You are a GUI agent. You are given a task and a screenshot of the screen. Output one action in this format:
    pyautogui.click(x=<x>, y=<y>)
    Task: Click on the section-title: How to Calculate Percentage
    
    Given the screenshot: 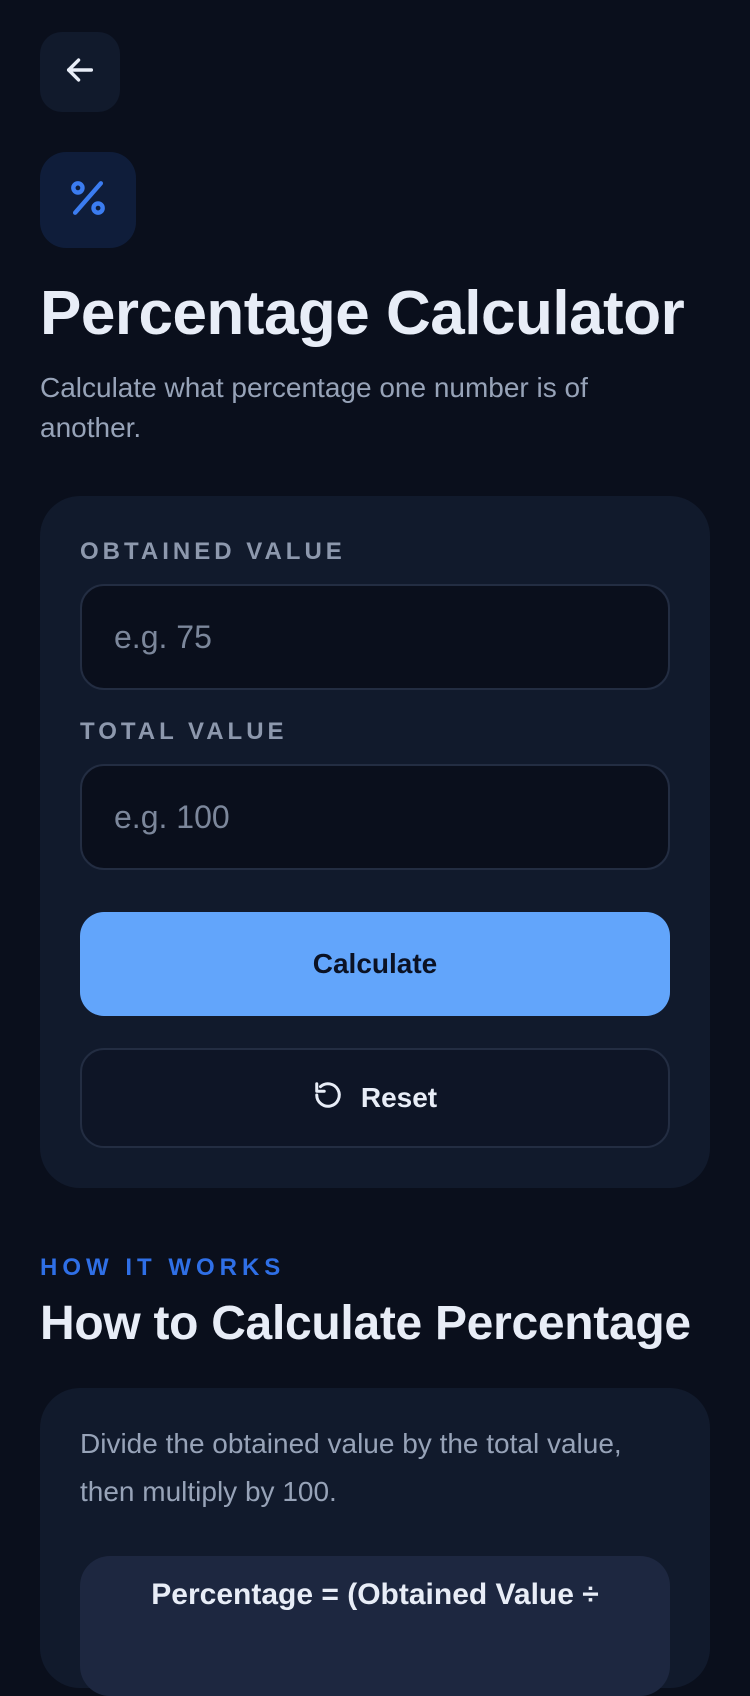 What is the action you would take?
    pyautogui.click(x=365, y=1323)
    